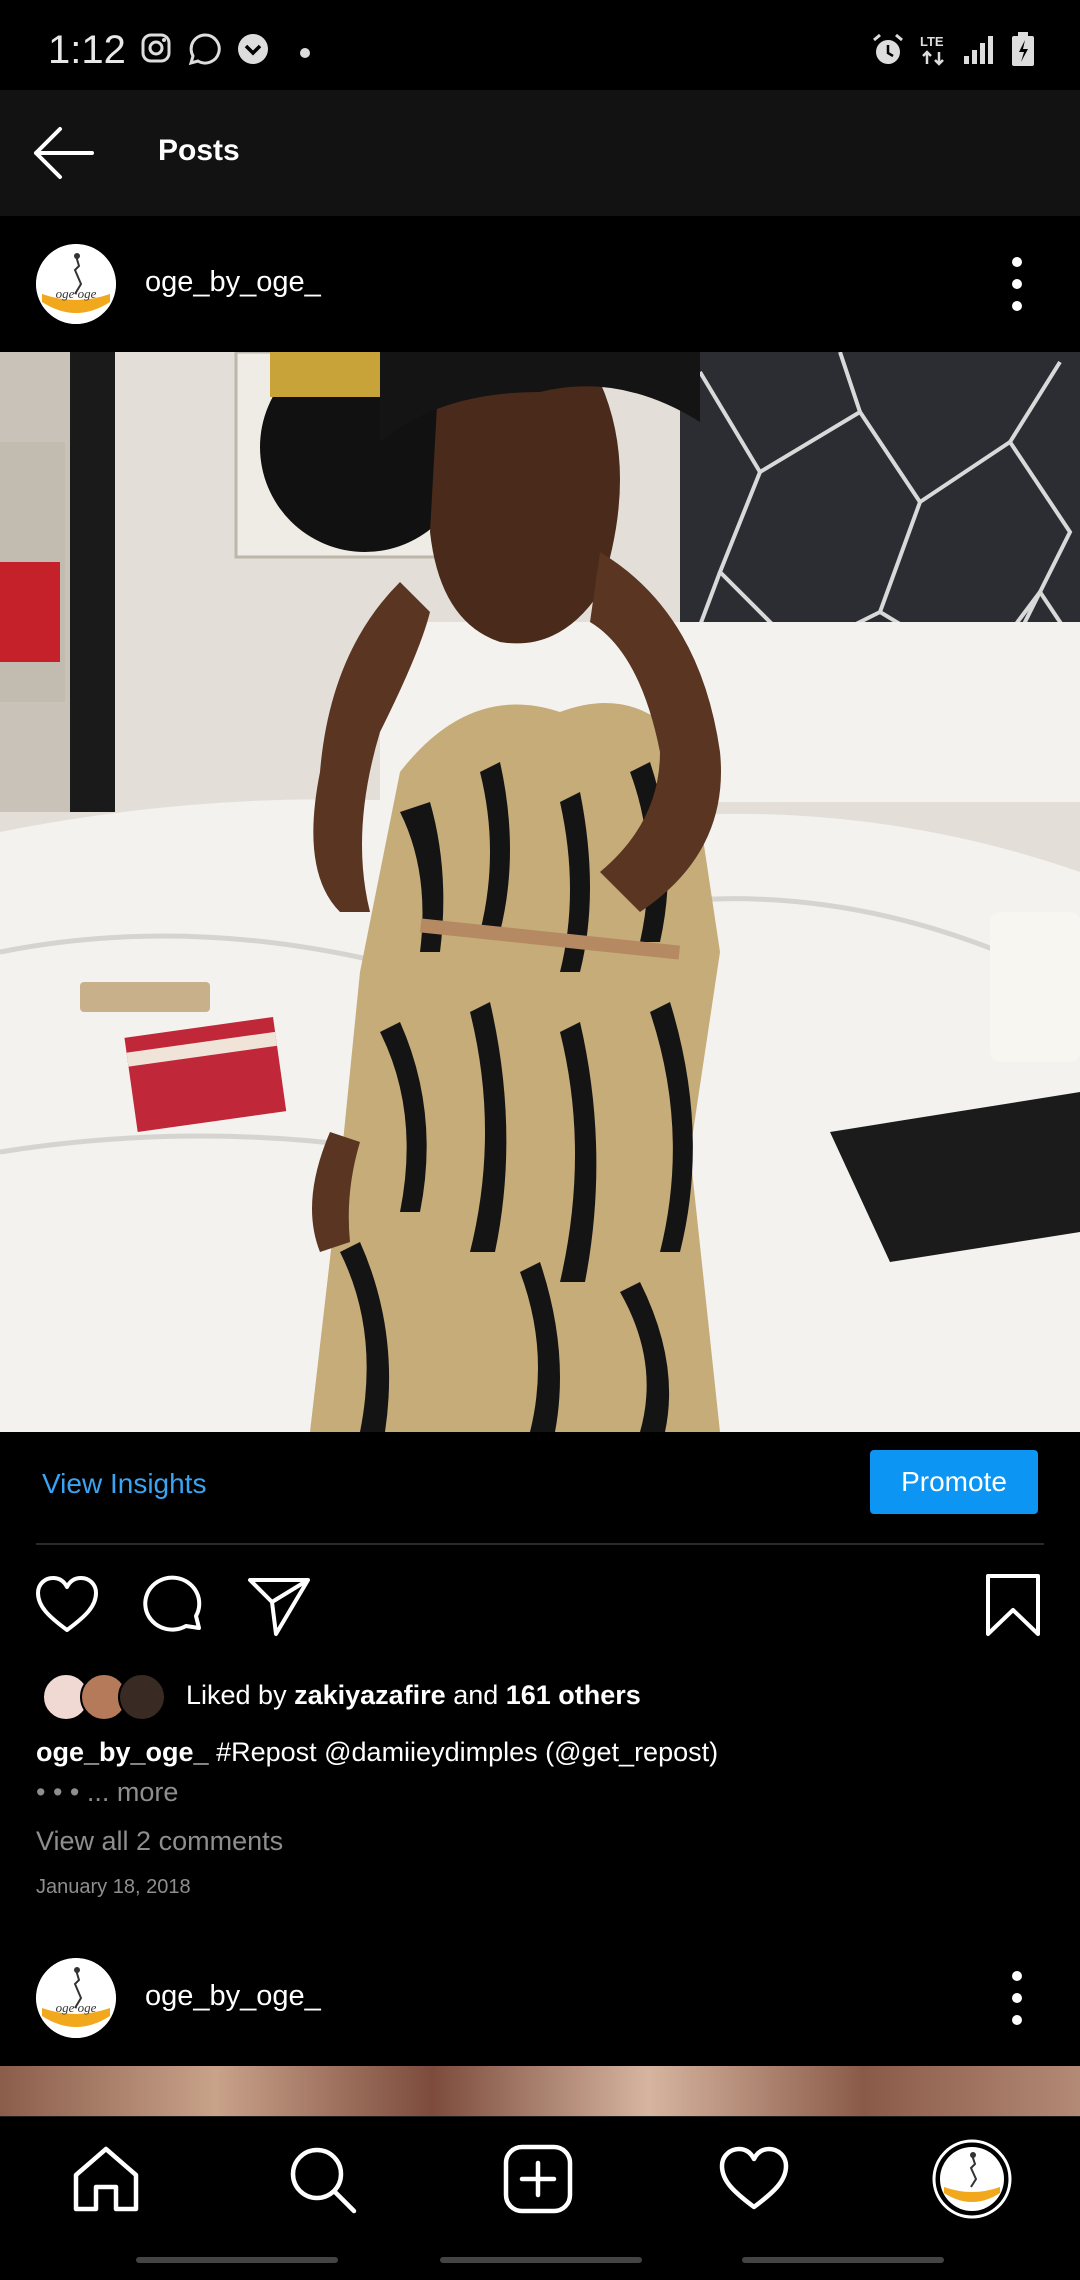  Describe the element at coordinates (233, 1996) in the screenshot. I see `next-post-username: oge_by_oge_` at that location.